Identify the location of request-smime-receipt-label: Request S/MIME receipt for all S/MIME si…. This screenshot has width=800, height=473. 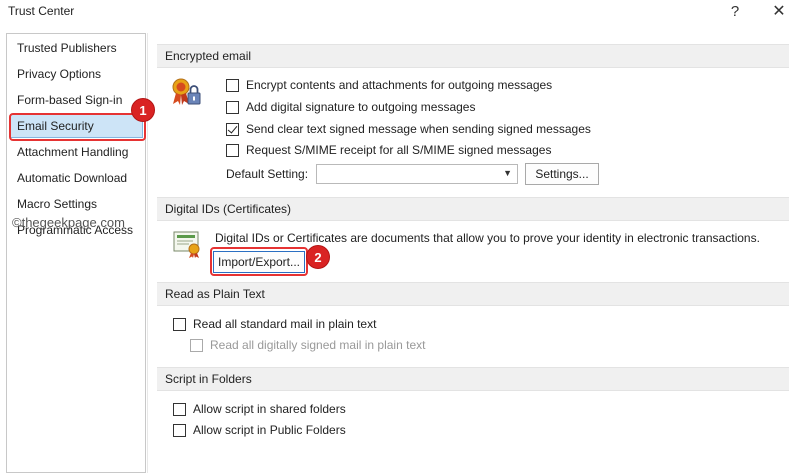
(399, 150).